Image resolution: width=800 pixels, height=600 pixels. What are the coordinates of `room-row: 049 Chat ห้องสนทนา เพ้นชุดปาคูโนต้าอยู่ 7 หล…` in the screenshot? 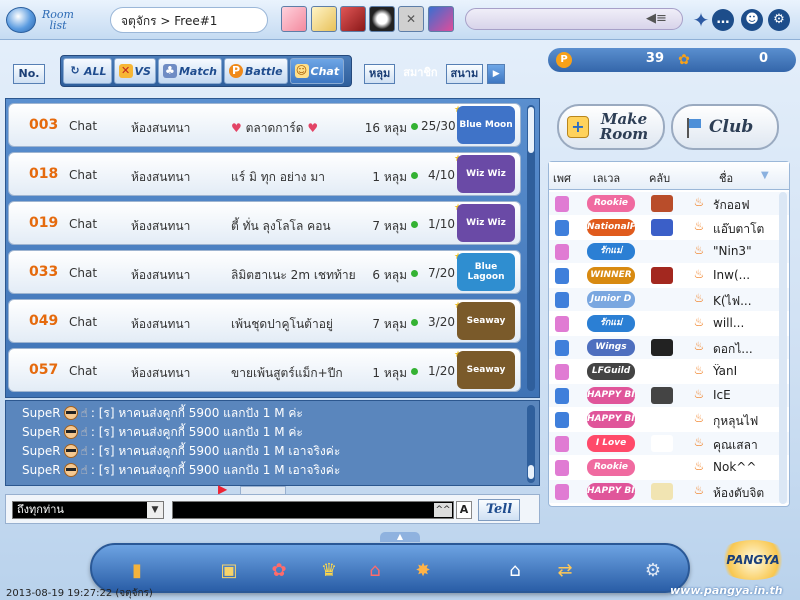 It's located at (264, 321).